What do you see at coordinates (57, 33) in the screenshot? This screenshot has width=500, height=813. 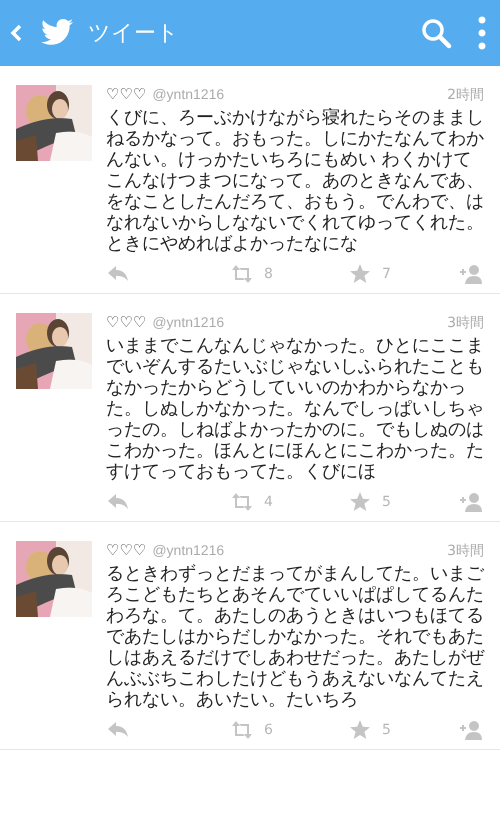 I see `bird-icon` at bounding box center [57, 33].